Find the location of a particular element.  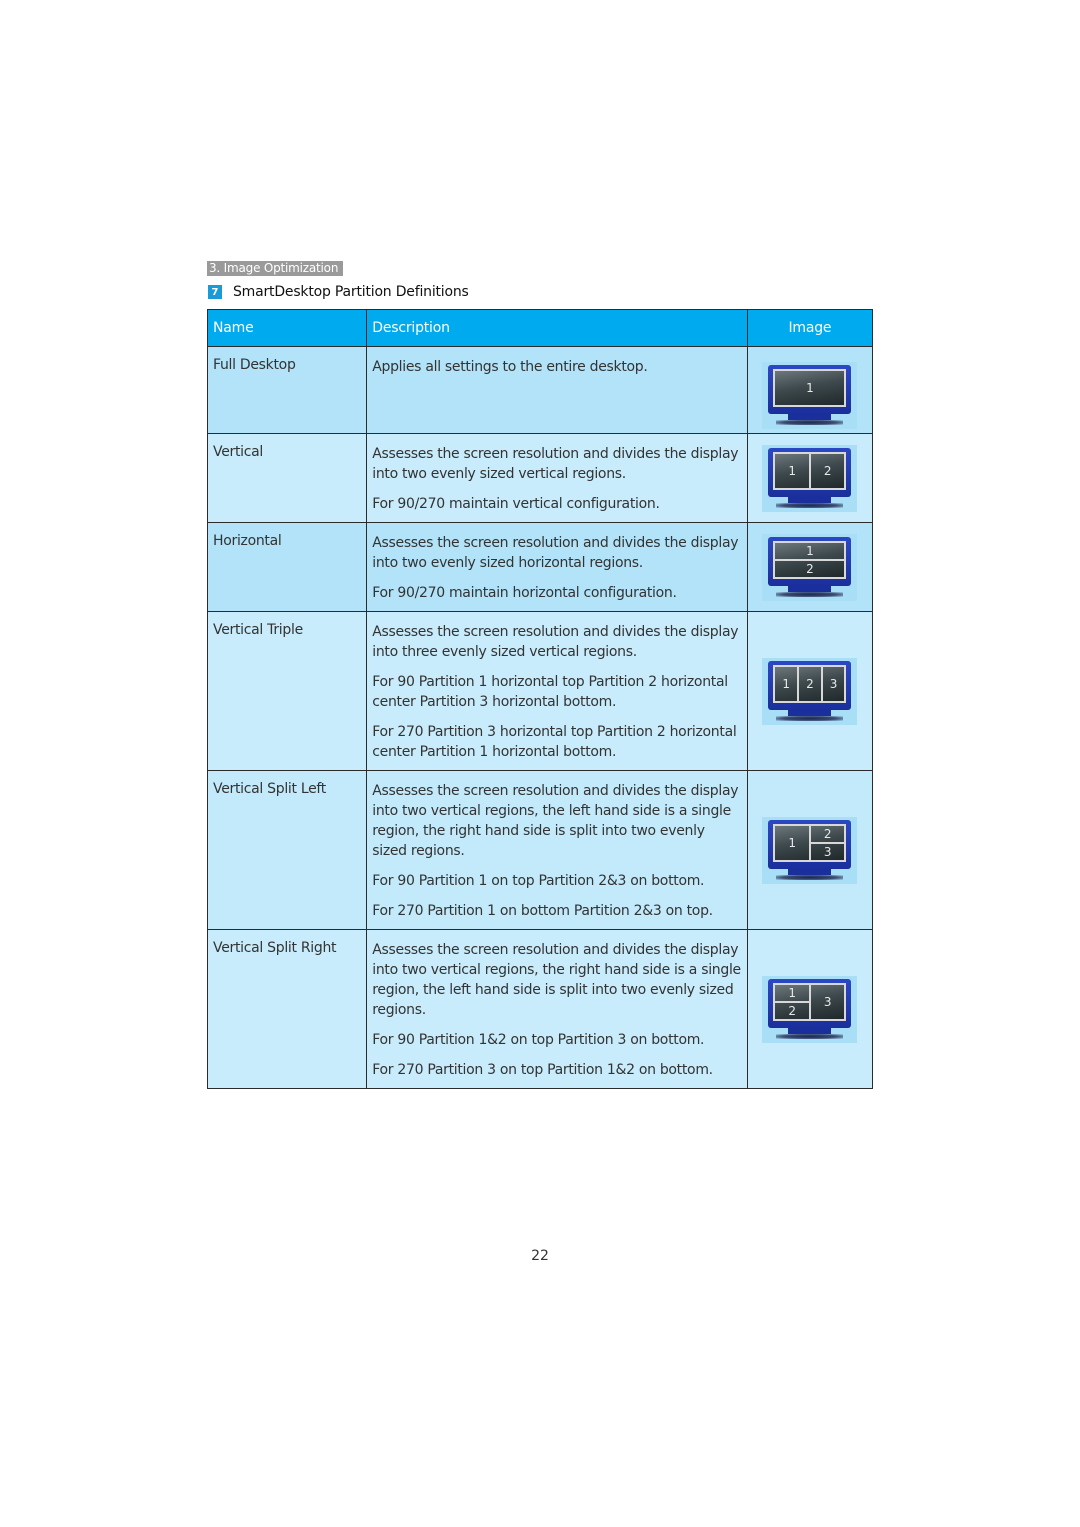

section-tag: 3. Image Optimization is located at coordinates (275, 268).